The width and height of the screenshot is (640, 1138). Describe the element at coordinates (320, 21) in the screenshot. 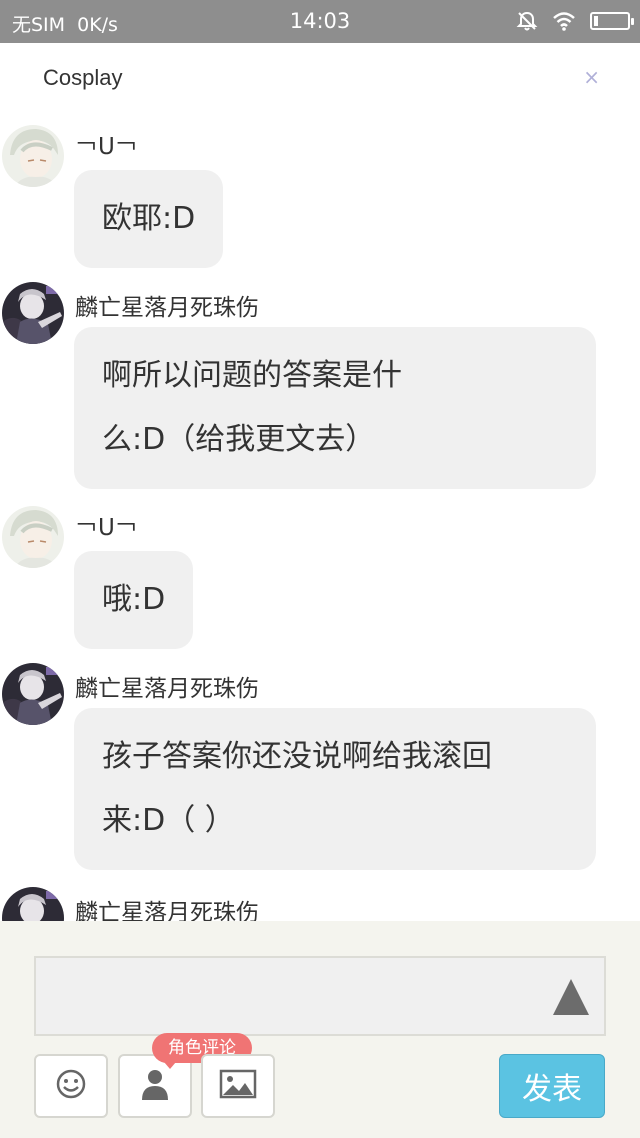

I see `status-bar: 无SIM 0K/s 14:03` at that location.